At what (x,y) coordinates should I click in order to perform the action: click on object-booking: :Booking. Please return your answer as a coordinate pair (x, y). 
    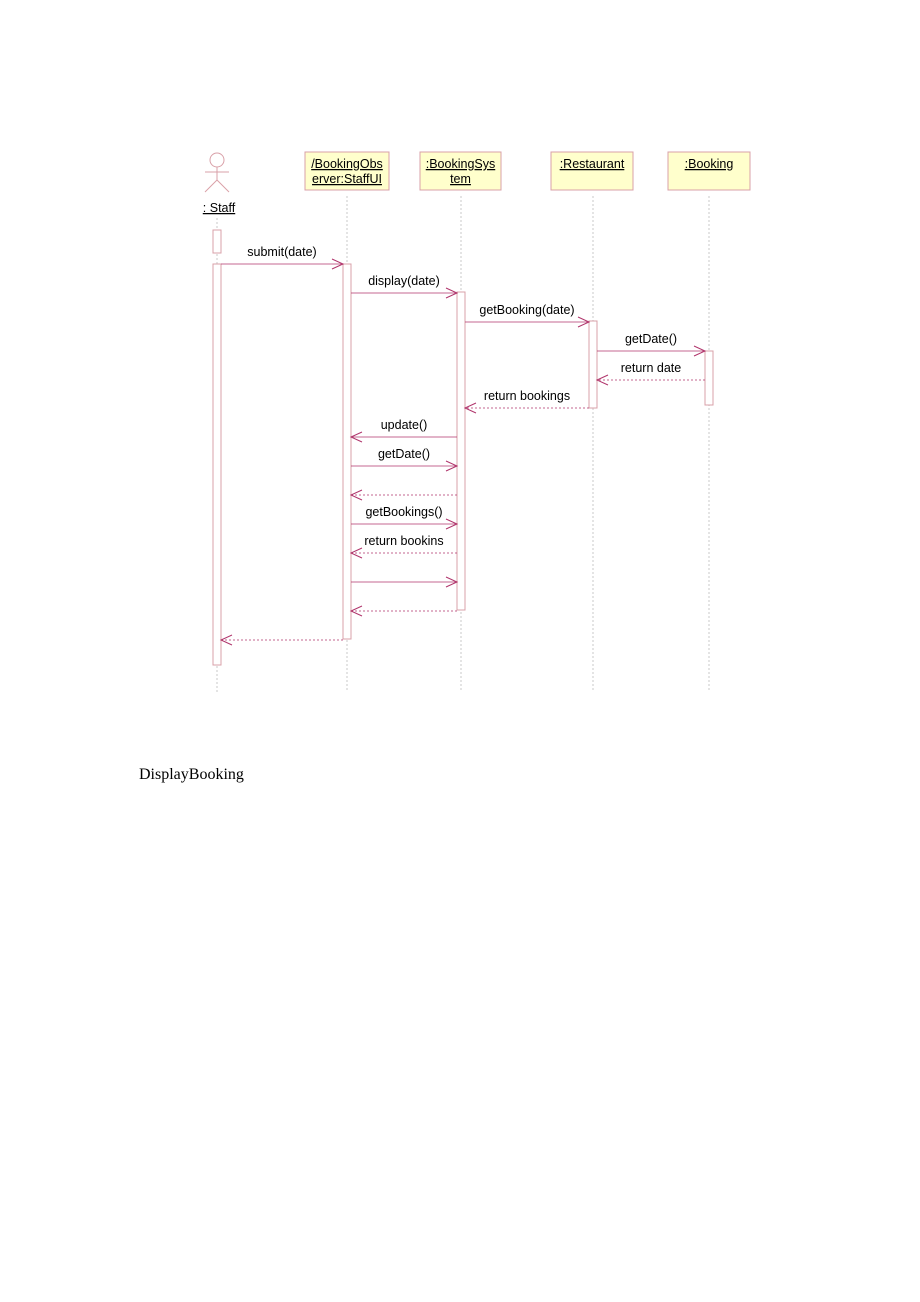
    Looking at the image, I should click on (709, 171).